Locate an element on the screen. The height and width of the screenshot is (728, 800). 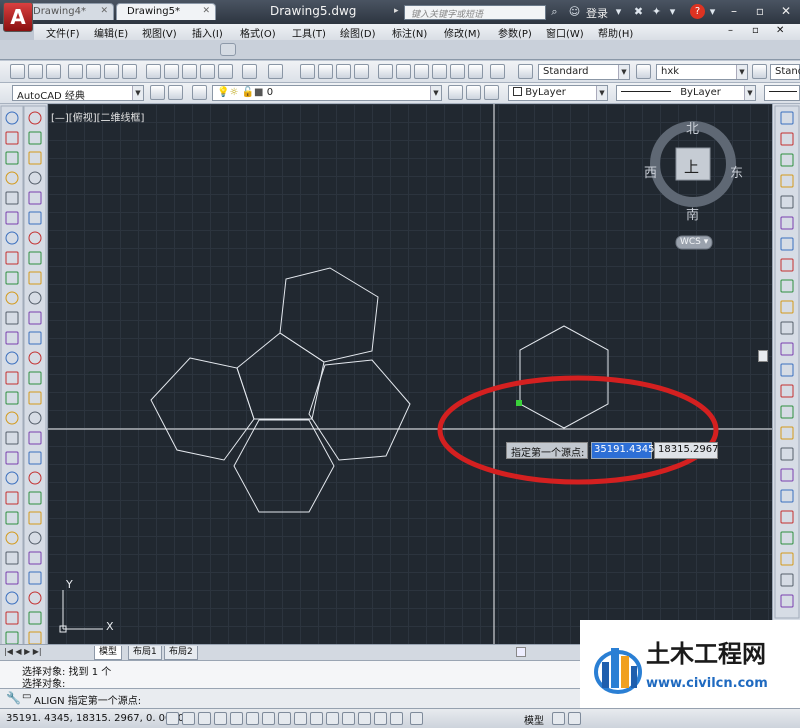
model-space-button: 模型 is located at coordinates (534, 719).